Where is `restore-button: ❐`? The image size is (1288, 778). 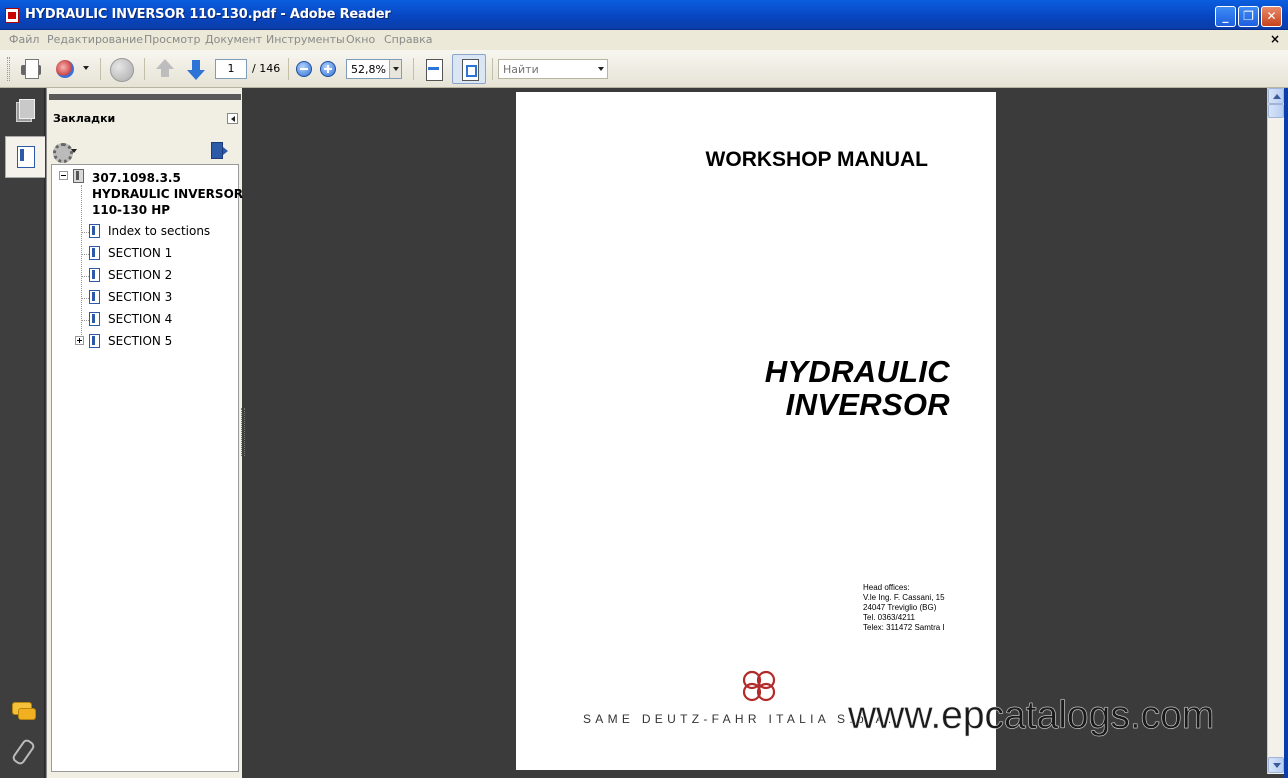
restore-button: ❐ is located at coordinates (1248, 16).